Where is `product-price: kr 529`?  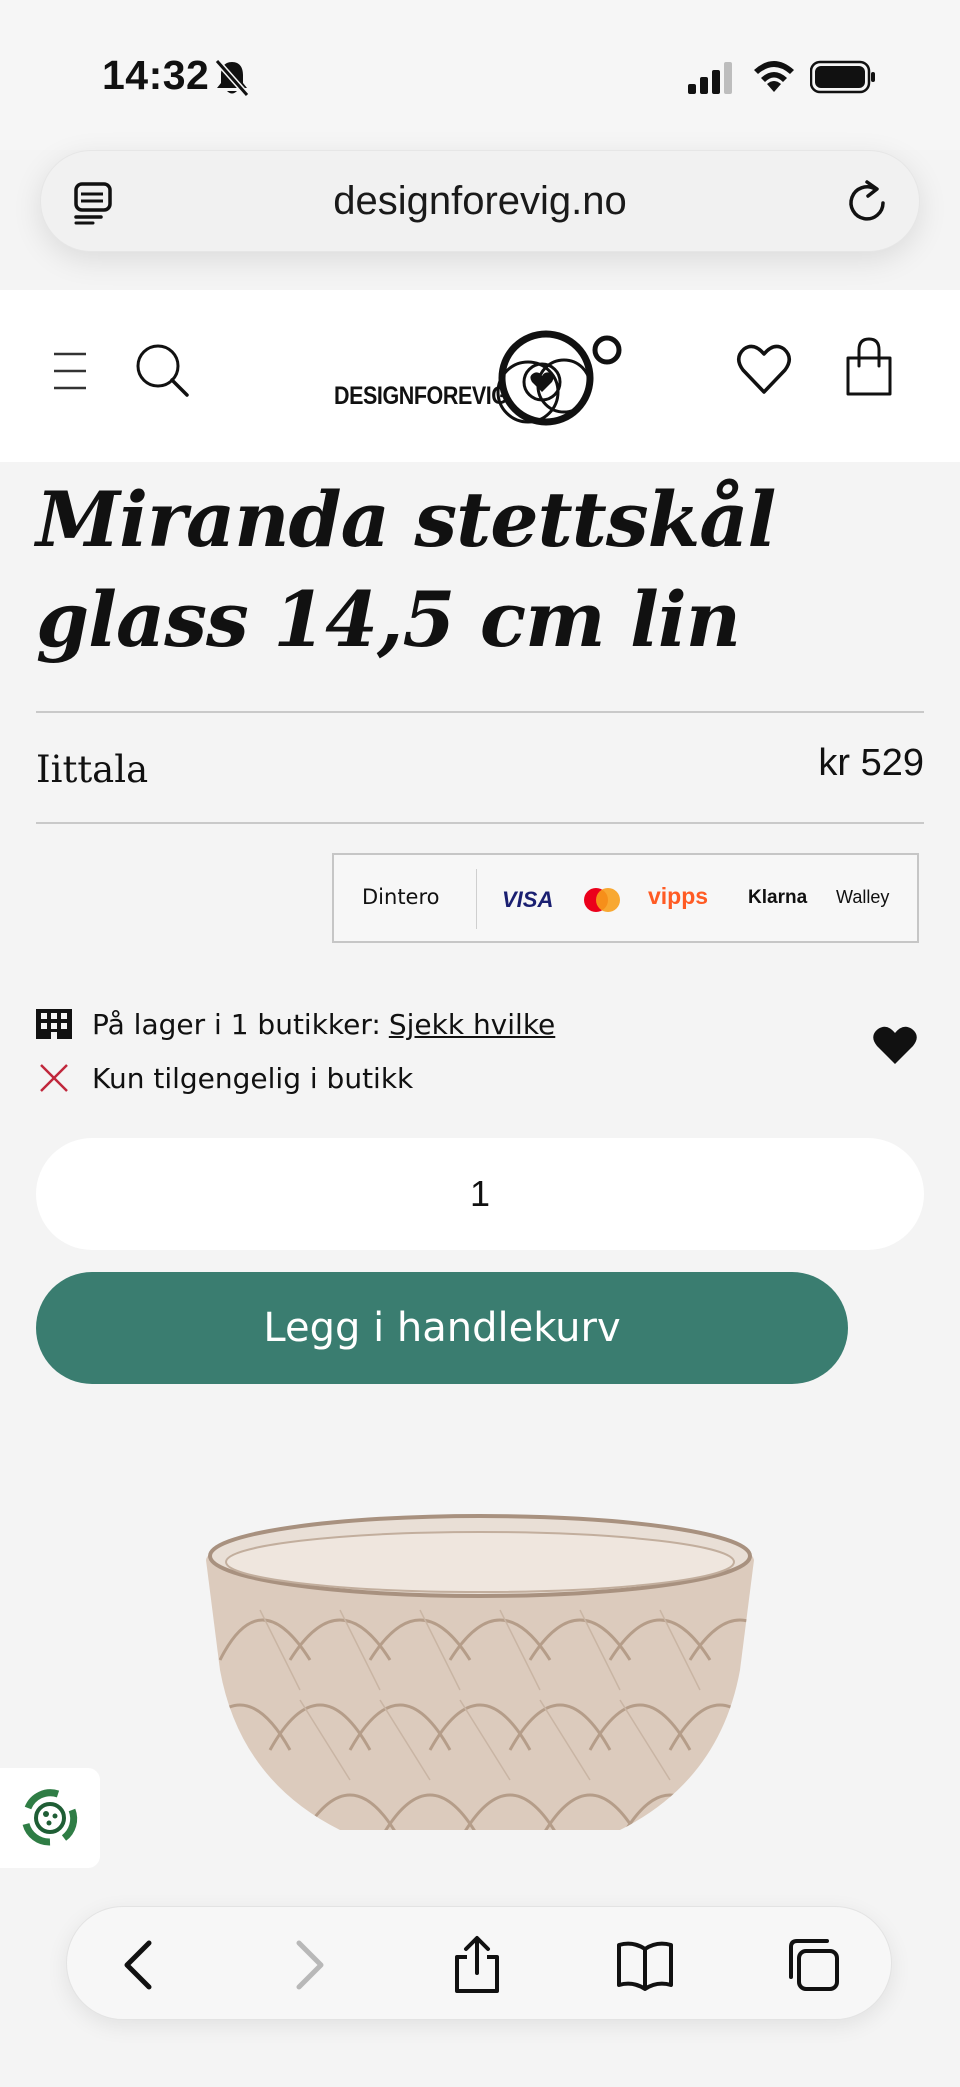 product-price: kr 529 is located at coordinates (871, 763).